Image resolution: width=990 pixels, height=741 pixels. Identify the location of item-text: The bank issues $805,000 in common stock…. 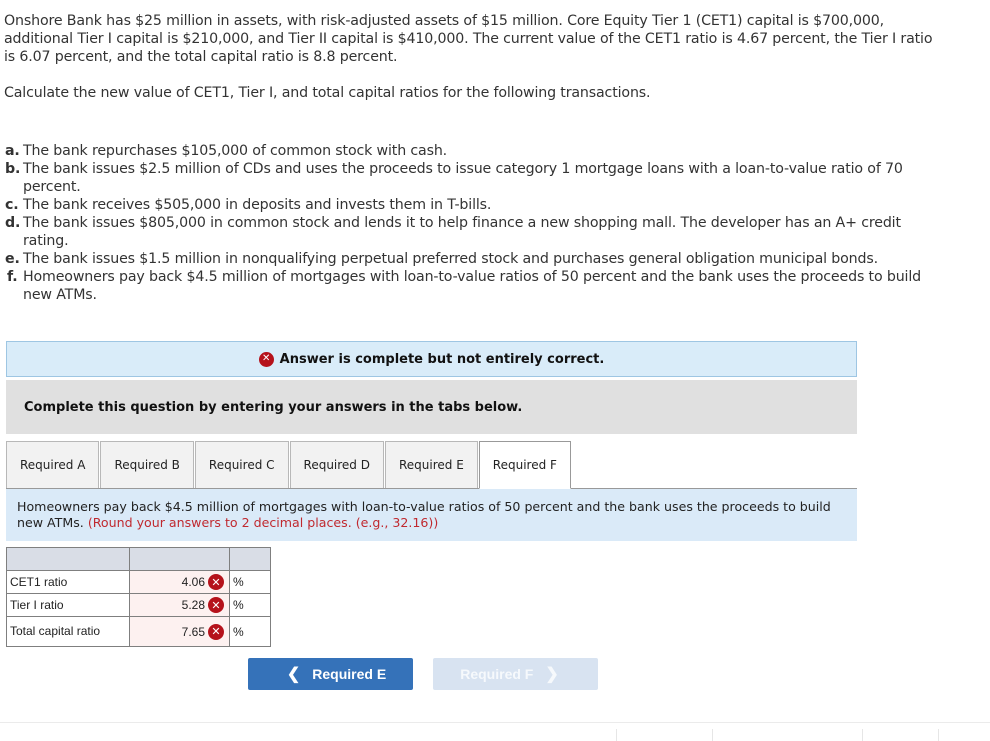
(462, 232).